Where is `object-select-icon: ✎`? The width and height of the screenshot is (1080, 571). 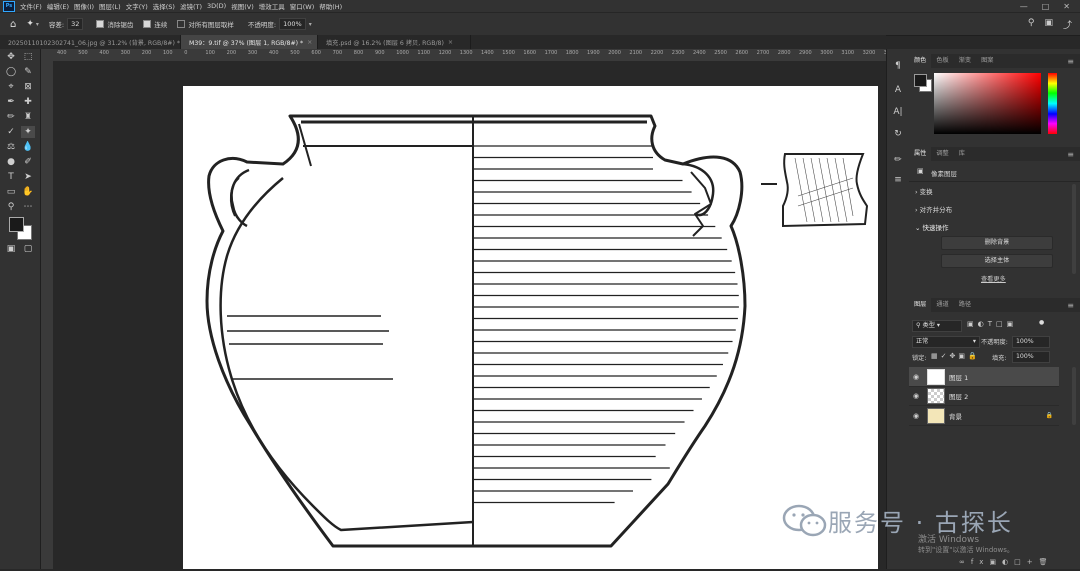 object-select-icon: ✎ is located at coordinates (28, 72).